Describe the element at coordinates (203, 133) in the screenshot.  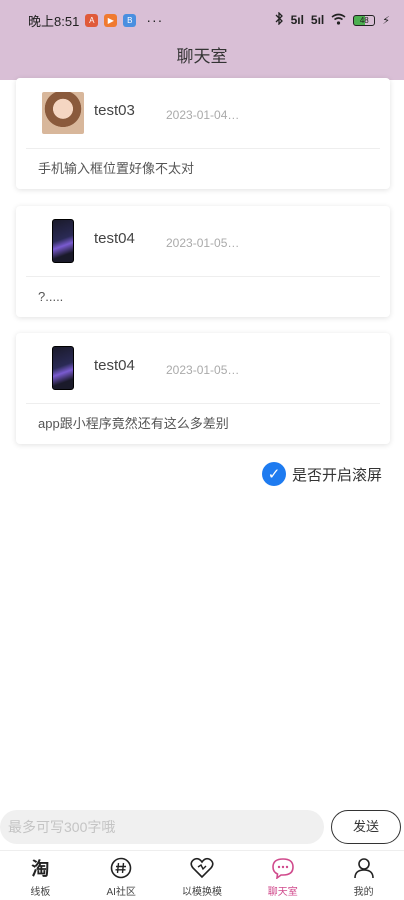
I see `message-card: test03 2023-01-04 ... 手机输入框位置好像不太对` at that location.